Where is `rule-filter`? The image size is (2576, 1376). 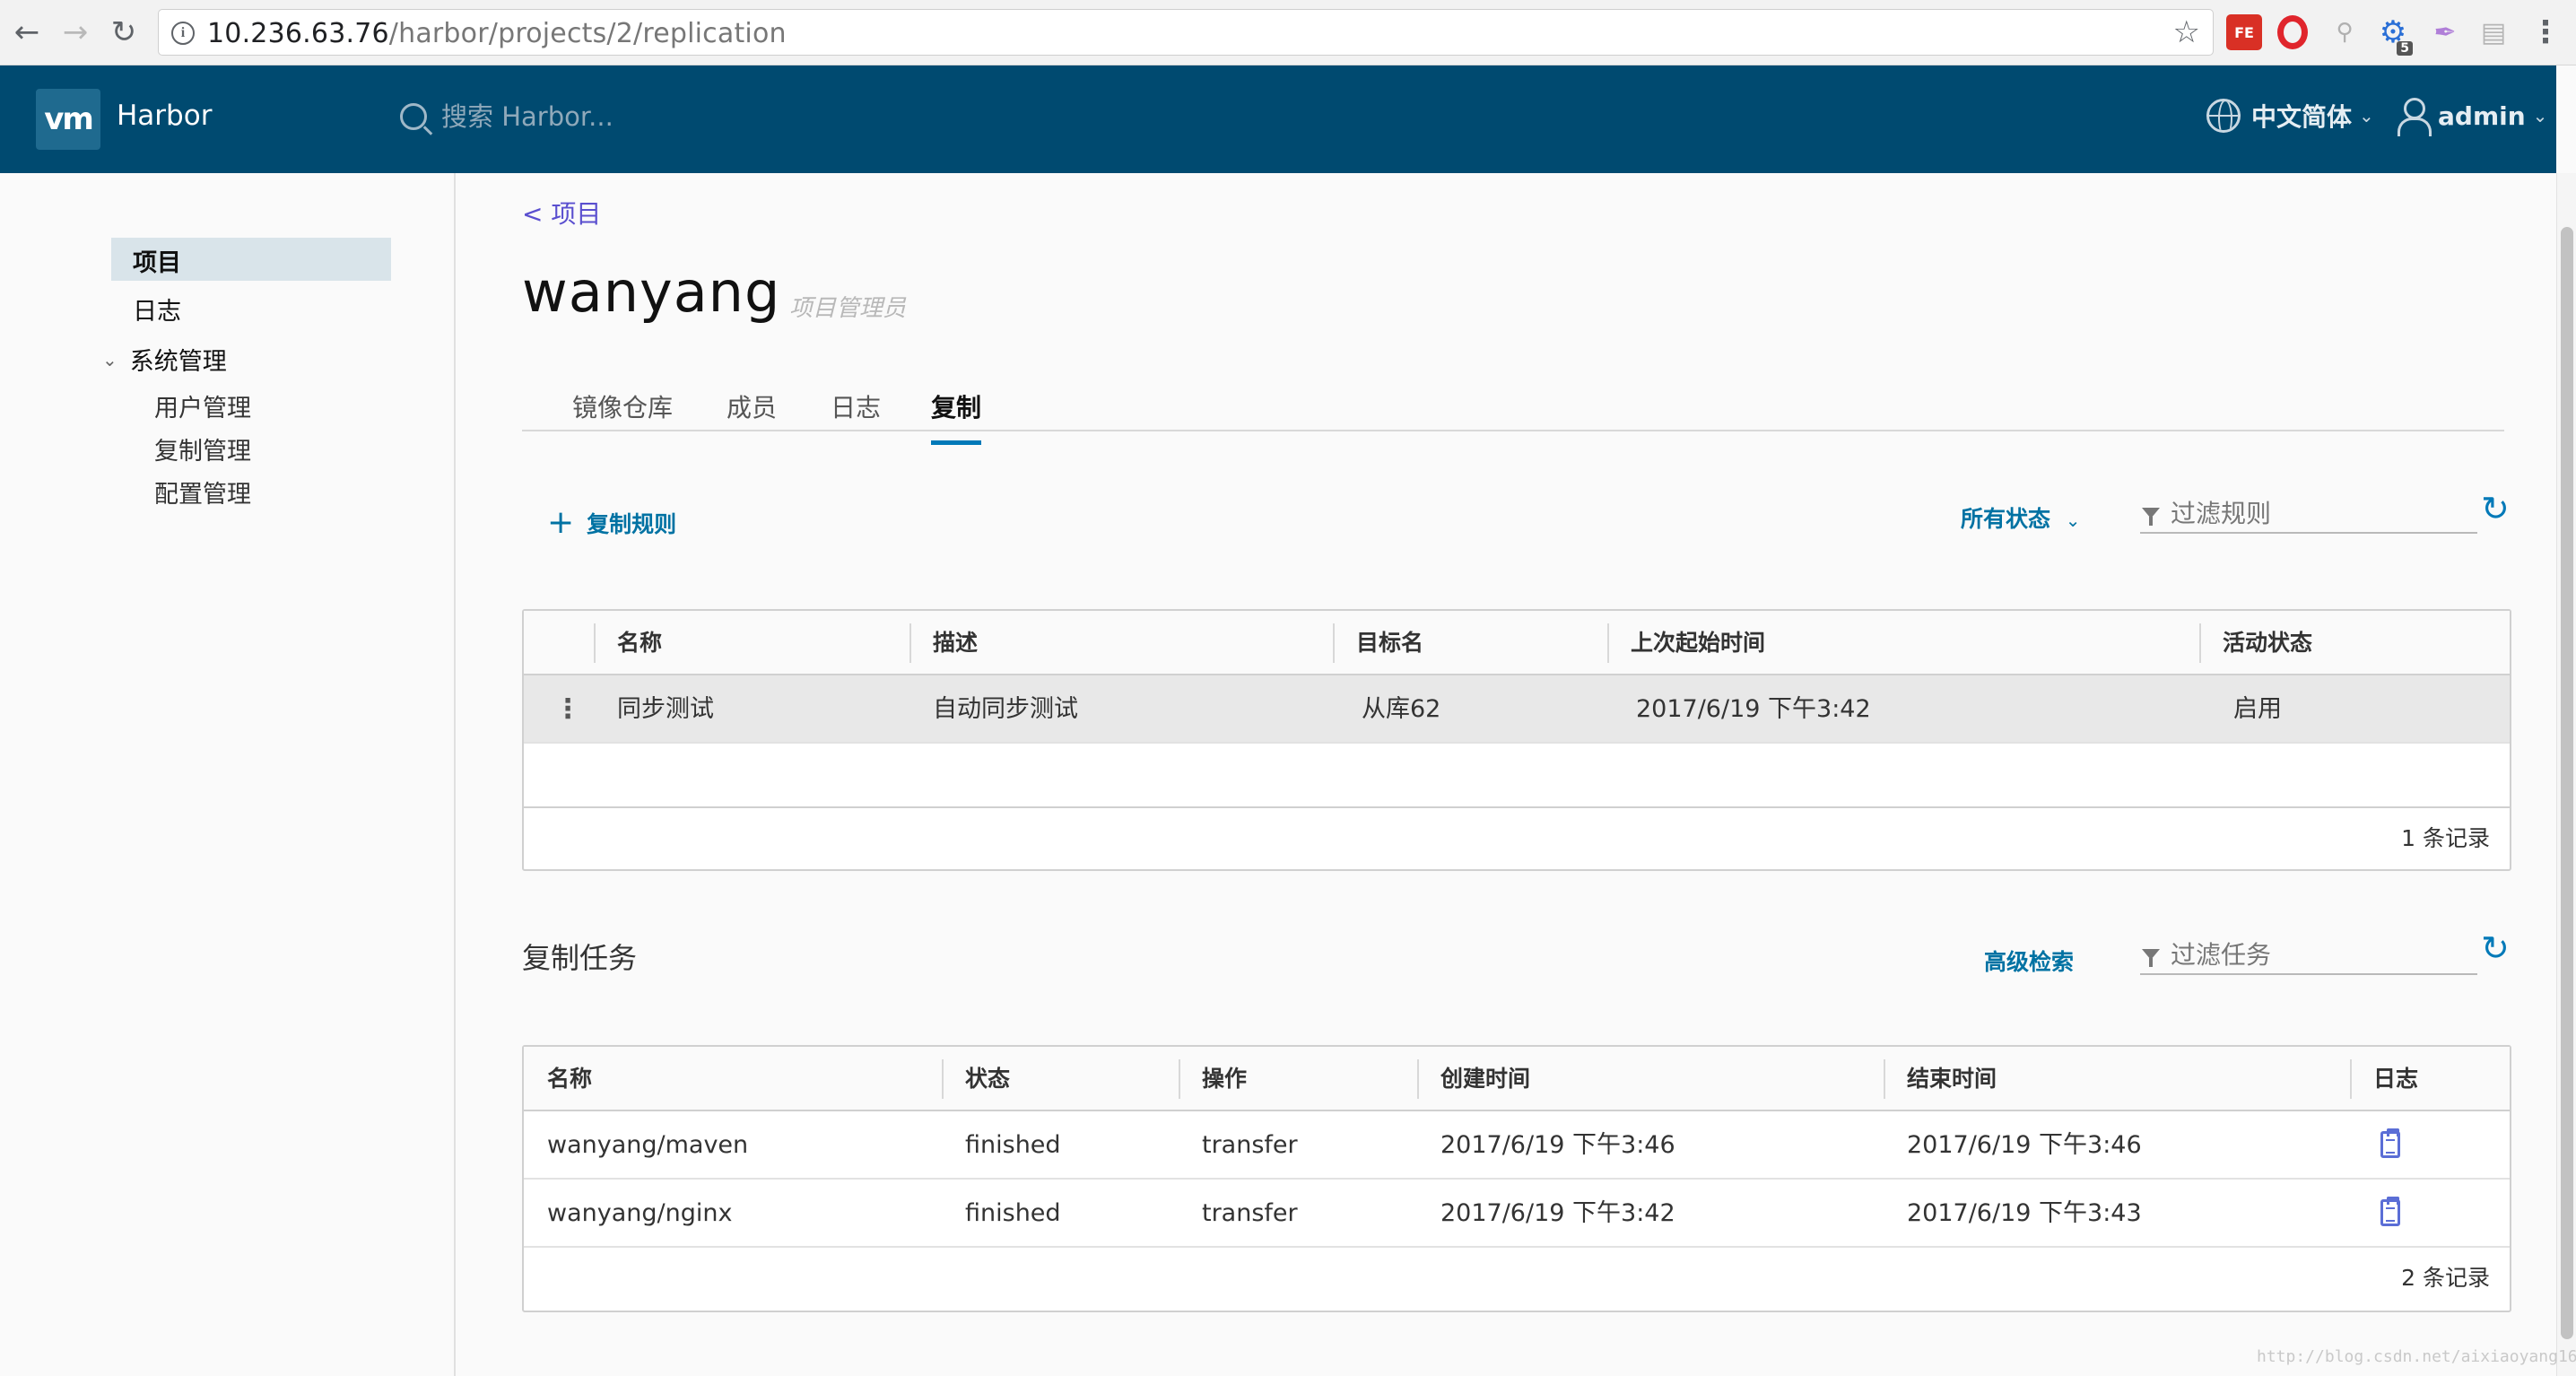
rule-filter is located at coordinates (2308, 514).